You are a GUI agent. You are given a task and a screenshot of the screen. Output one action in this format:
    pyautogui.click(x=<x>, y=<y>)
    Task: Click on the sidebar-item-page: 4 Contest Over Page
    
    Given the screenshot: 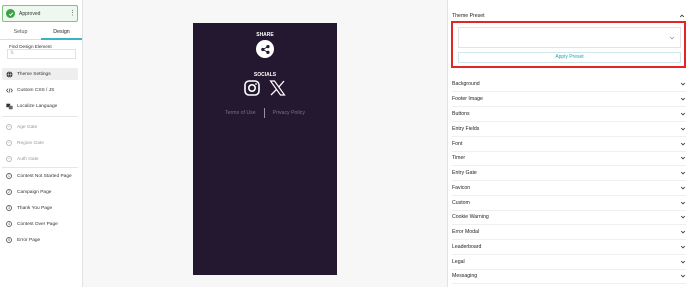 What is the action you would take?
    pyautogui.click(x=40, y=224)
    